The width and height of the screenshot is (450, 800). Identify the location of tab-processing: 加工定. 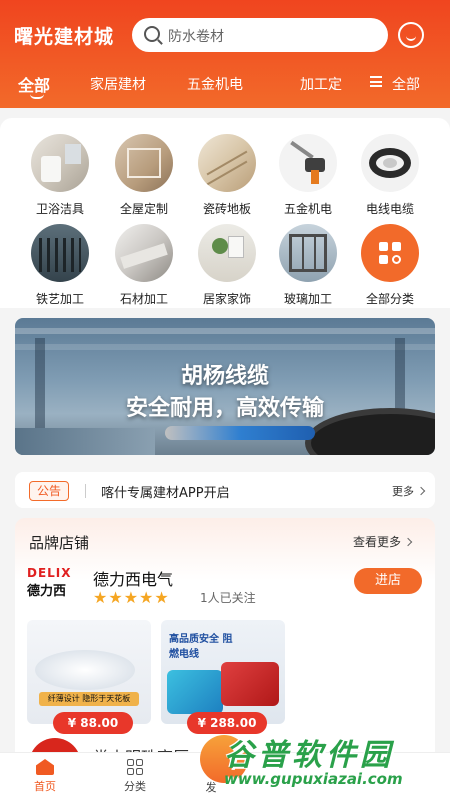
(321, 84).